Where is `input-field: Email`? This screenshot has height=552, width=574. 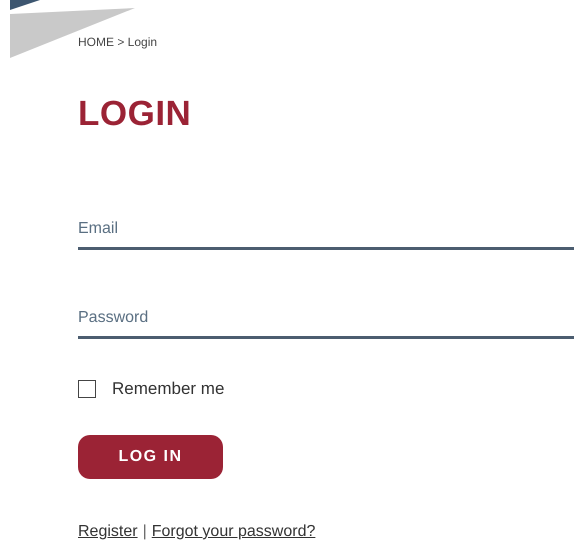
input-field: Email is located at coordinates (326, 235).